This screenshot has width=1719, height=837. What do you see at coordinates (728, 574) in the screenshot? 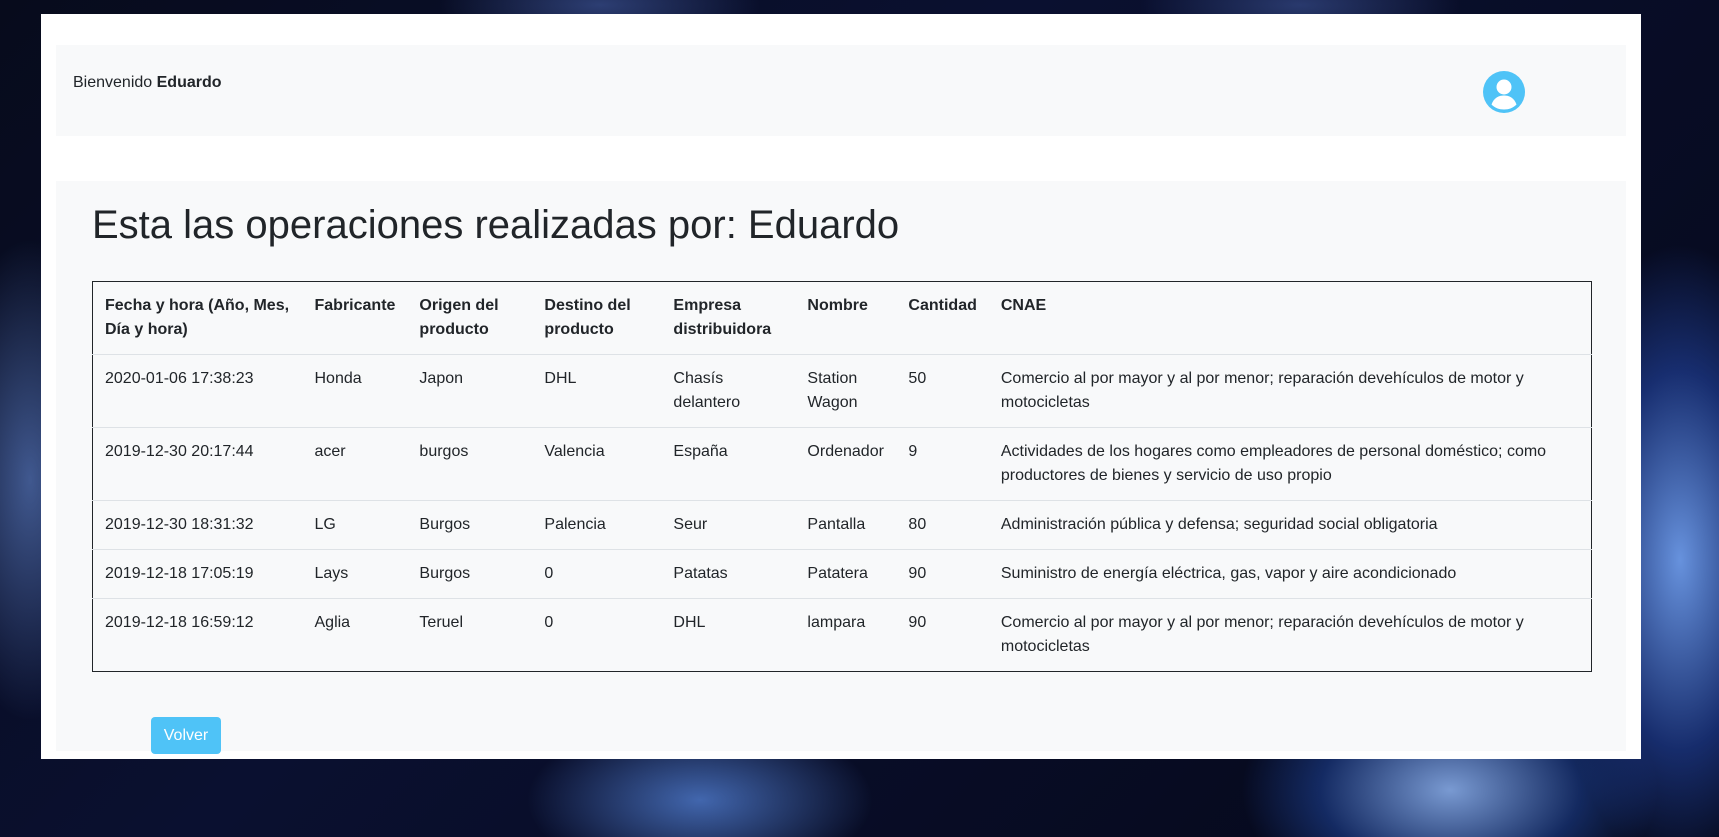
I see `cell-distributor: Patatas` at bounding box center [728, 574].